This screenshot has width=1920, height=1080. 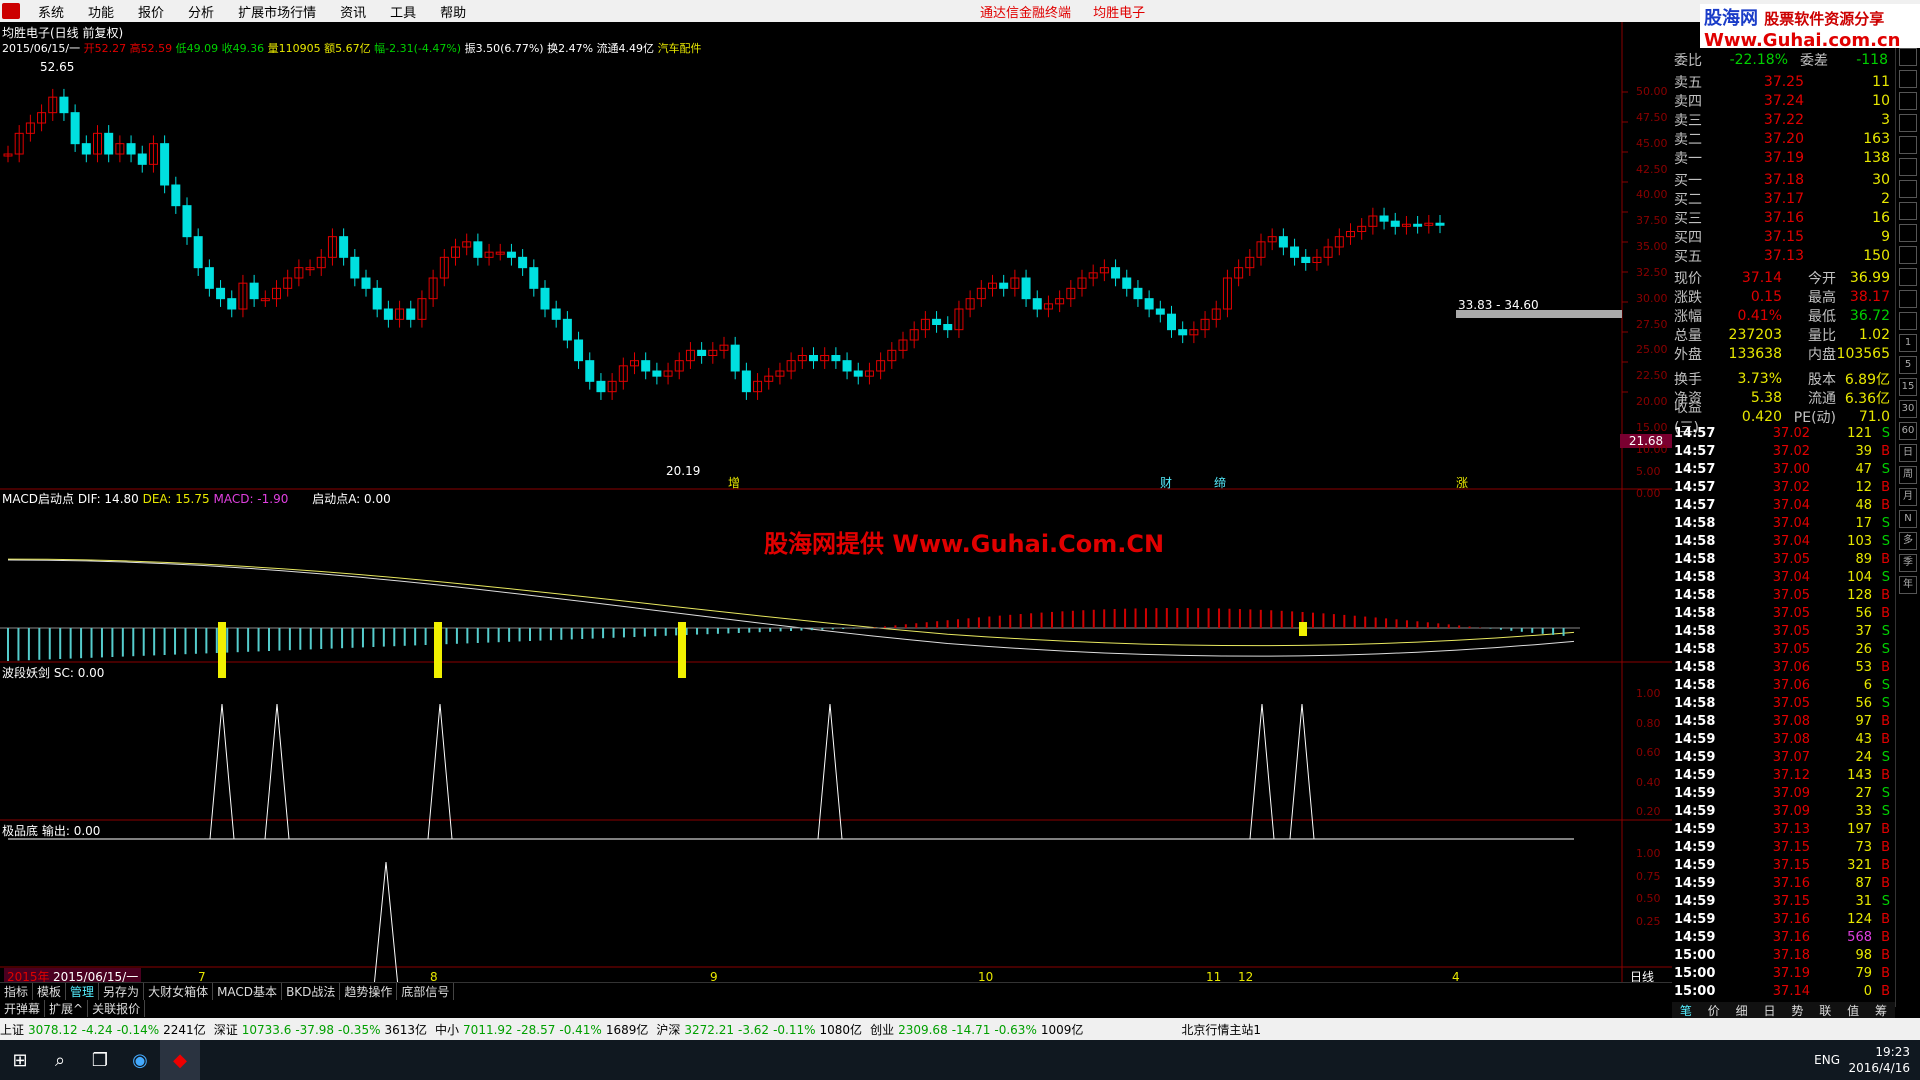 I want to click on tick-side: S, so click(x=1885, y=901).